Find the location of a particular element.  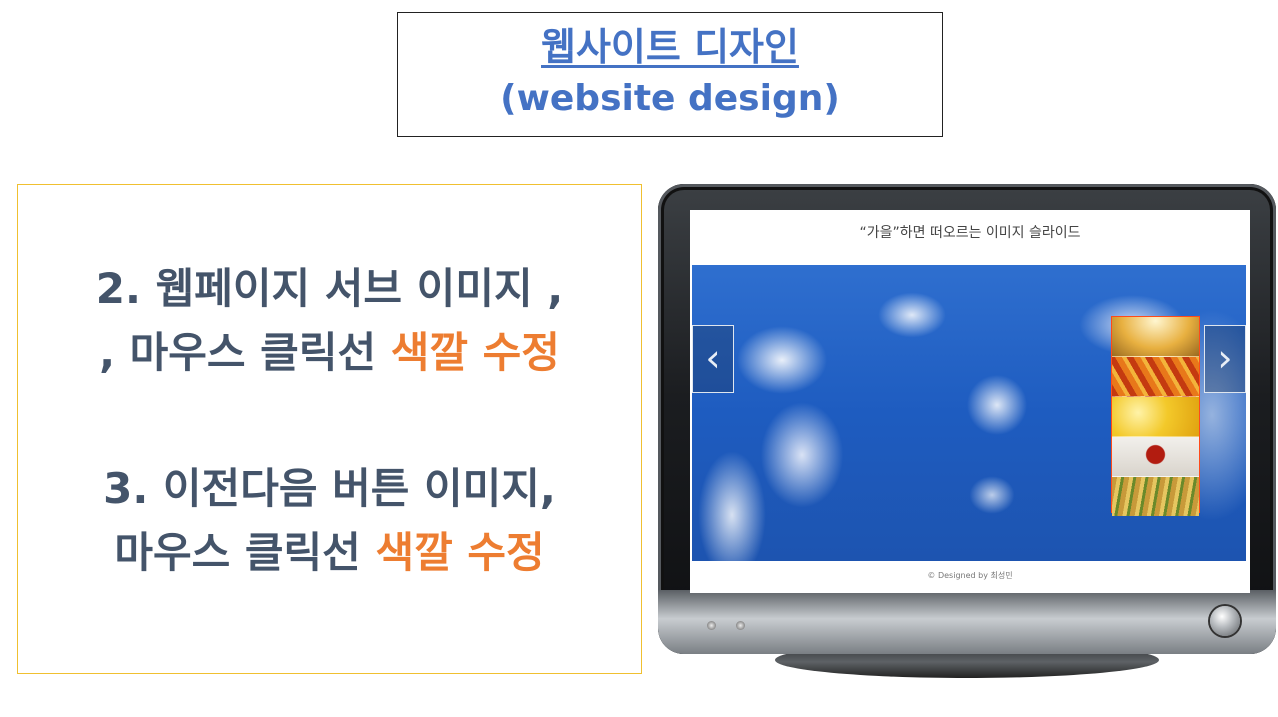

title-box: 웹사이트 디자인 (website design) is located at coordinates (670, 74).